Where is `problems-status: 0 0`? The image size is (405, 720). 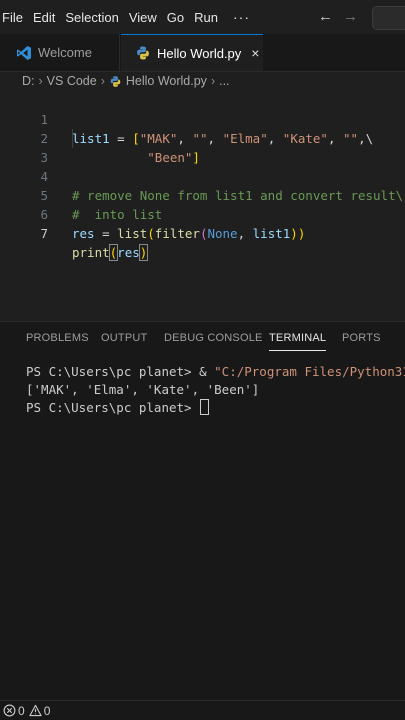
problems-status: 0 0 is located at coordinates (26, 711).